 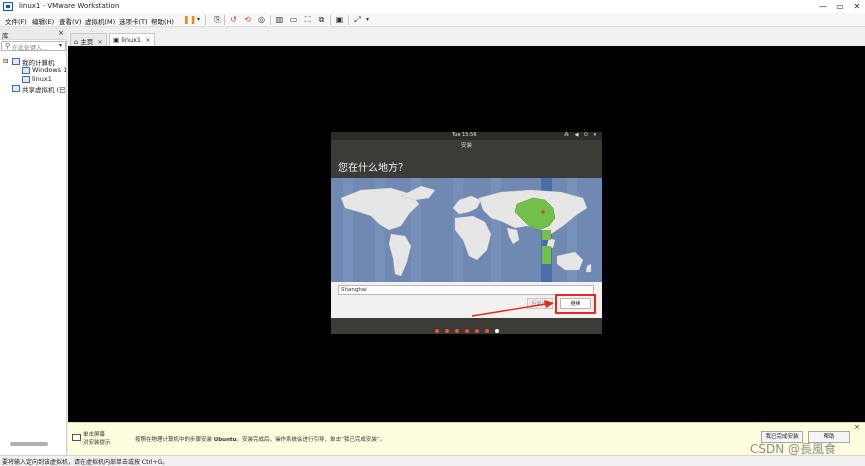 I want to click on vmware-logo-icon, so click(x=8, y=6).